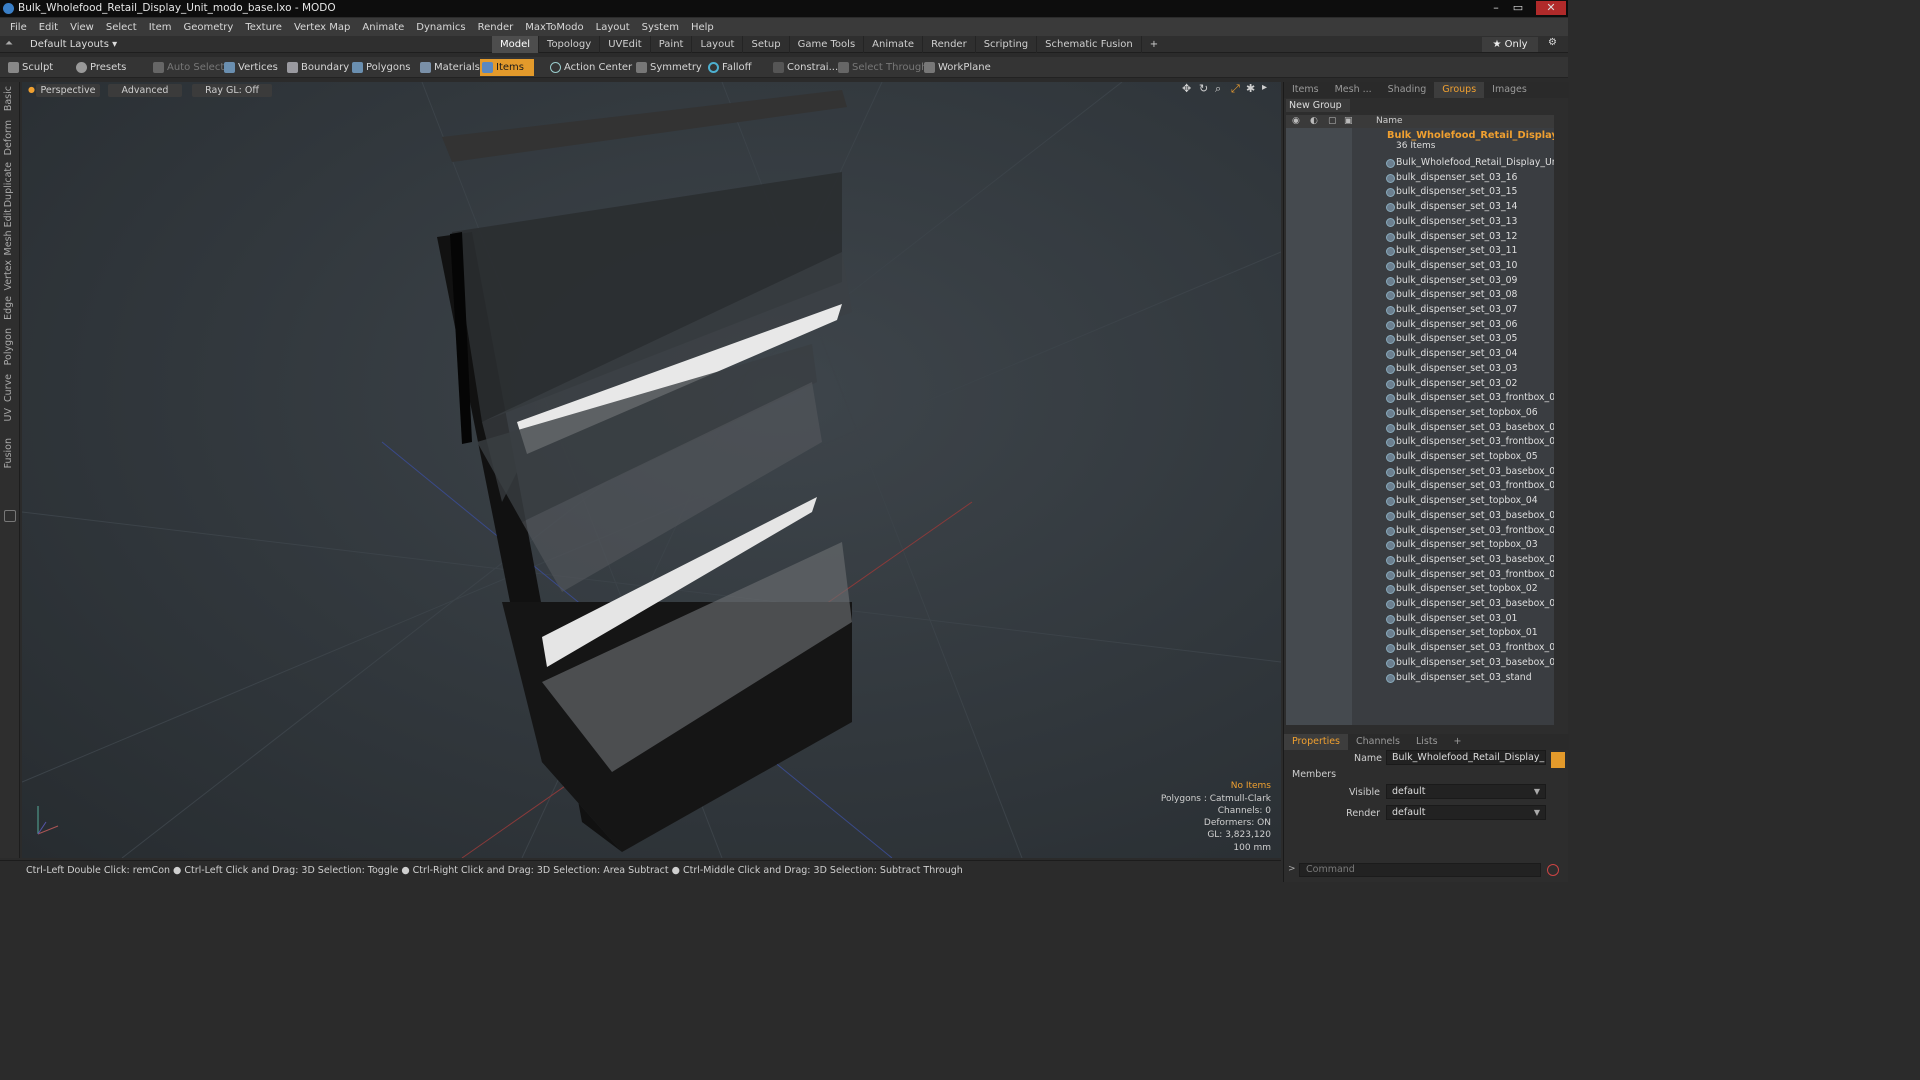 The height and width of the screenshot is (1080, 1920). Describe the element at coordinates (949, 44) in the screenshot. I see `tab-render: Render` at that location.